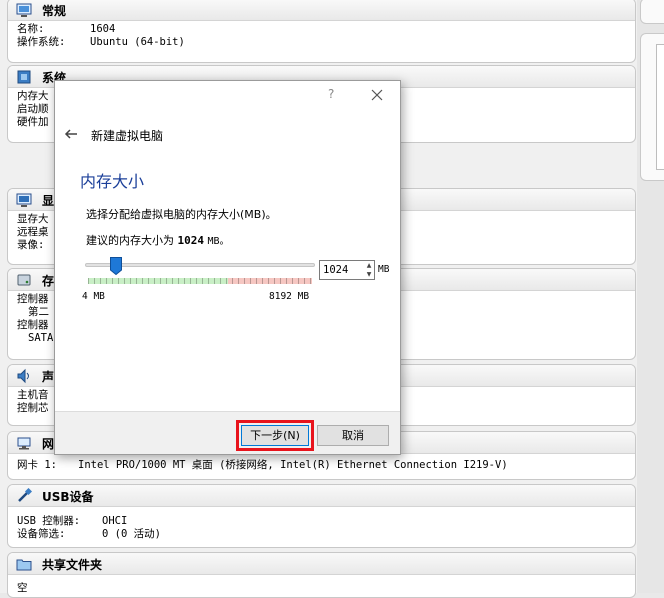  What do you see at coordinates (341, 270) in the screenshot?
I see `memory-input` at bounding box center [341, 270].